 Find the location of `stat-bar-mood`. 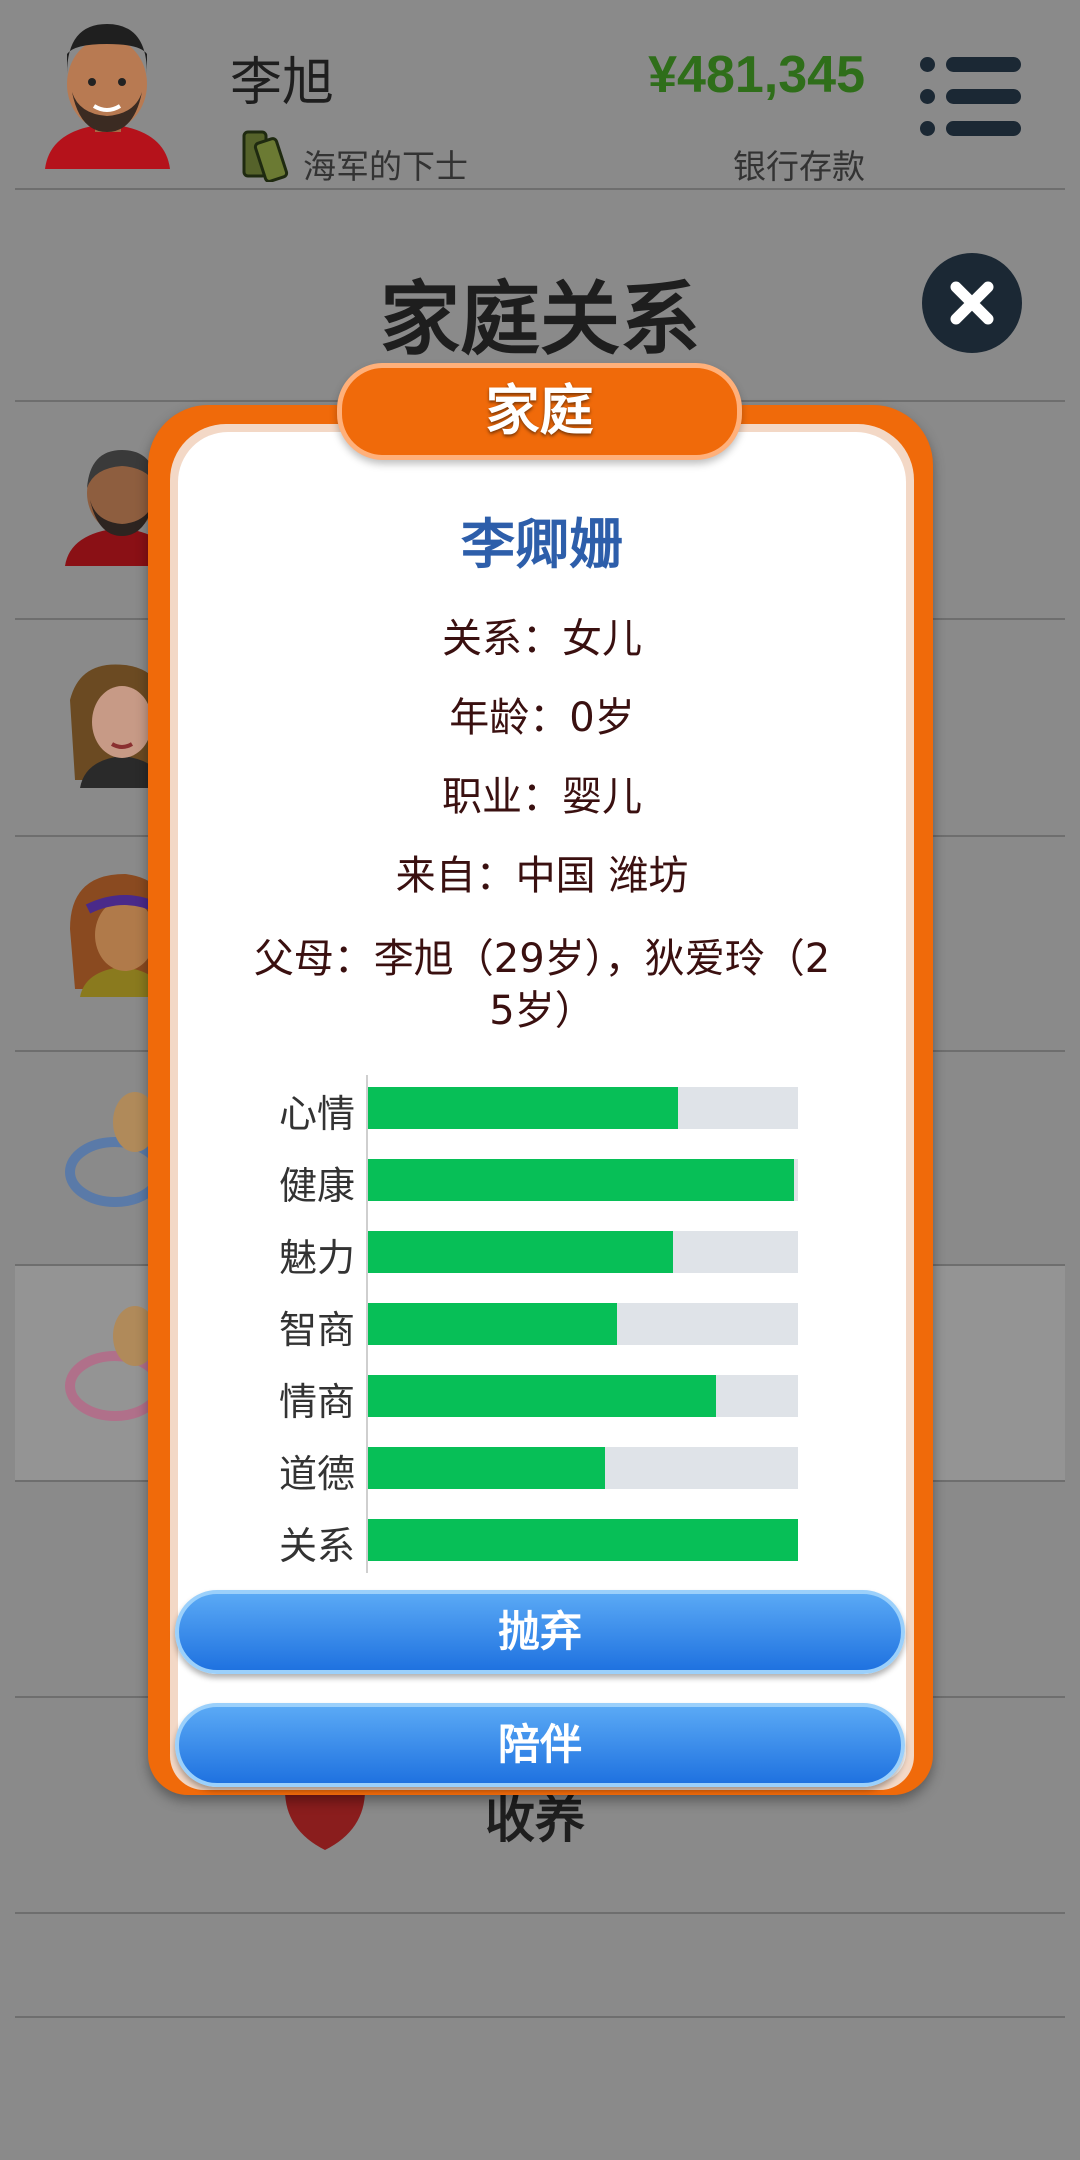

stat-bar-mood is located at coordinates (583, 1108).